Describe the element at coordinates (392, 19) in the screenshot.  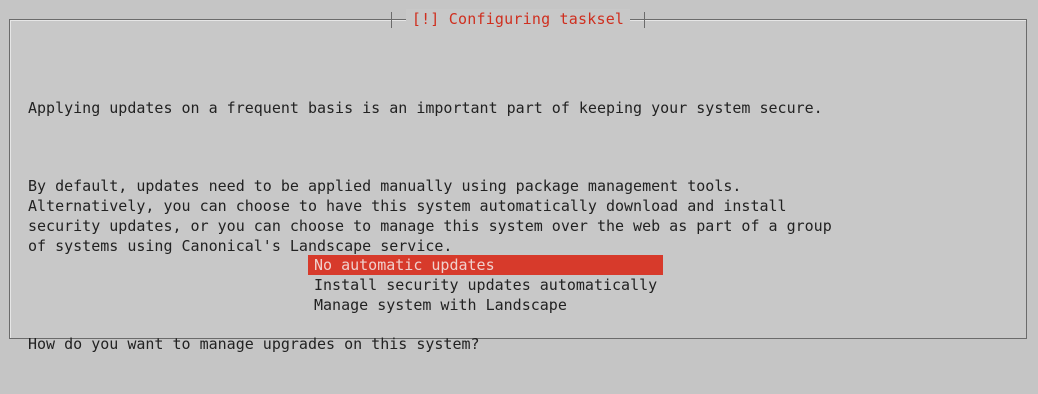
I see `title-left-bracket` at that location.